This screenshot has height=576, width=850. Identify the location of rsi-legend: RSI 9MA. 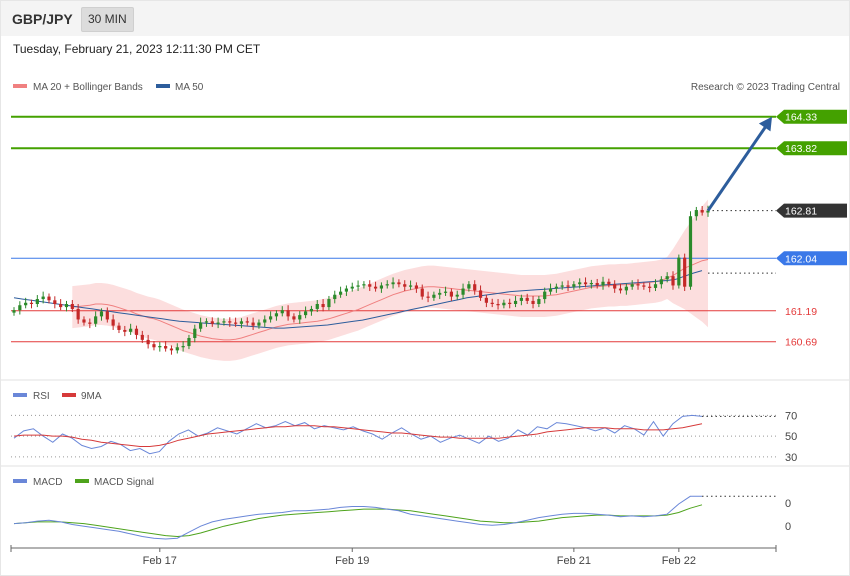
(57, 396).